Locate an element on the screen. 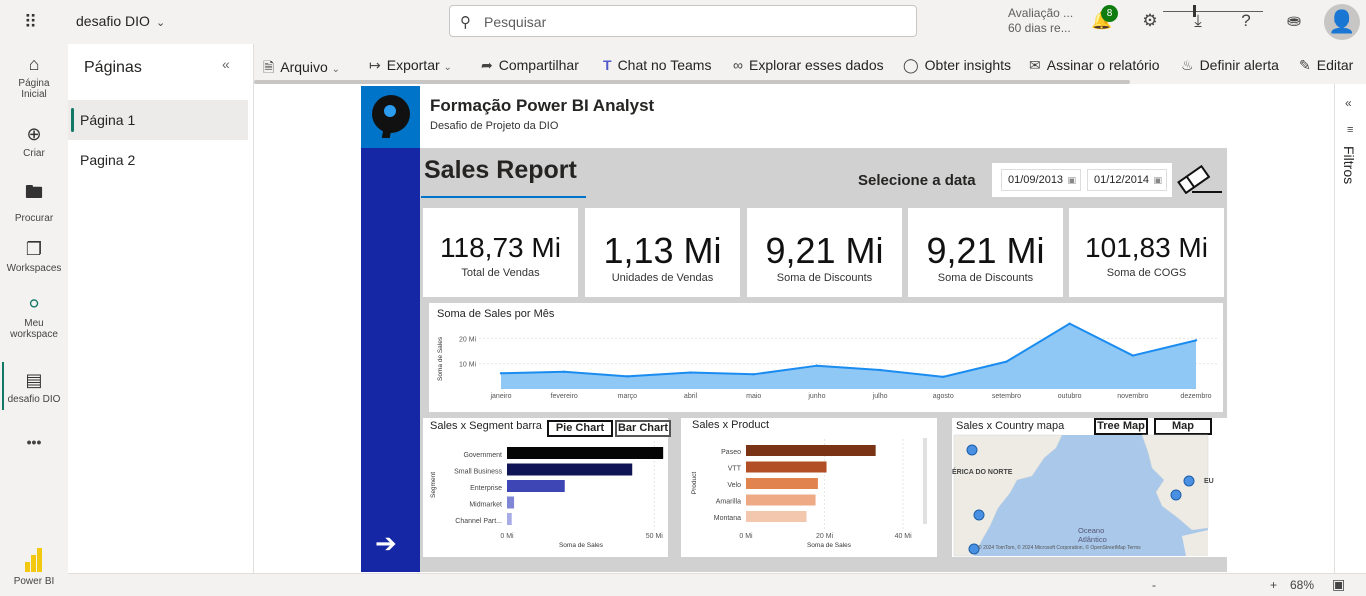 The image size is (1366, 596). file-label: Arquivo is located at coordinates (304, 67).